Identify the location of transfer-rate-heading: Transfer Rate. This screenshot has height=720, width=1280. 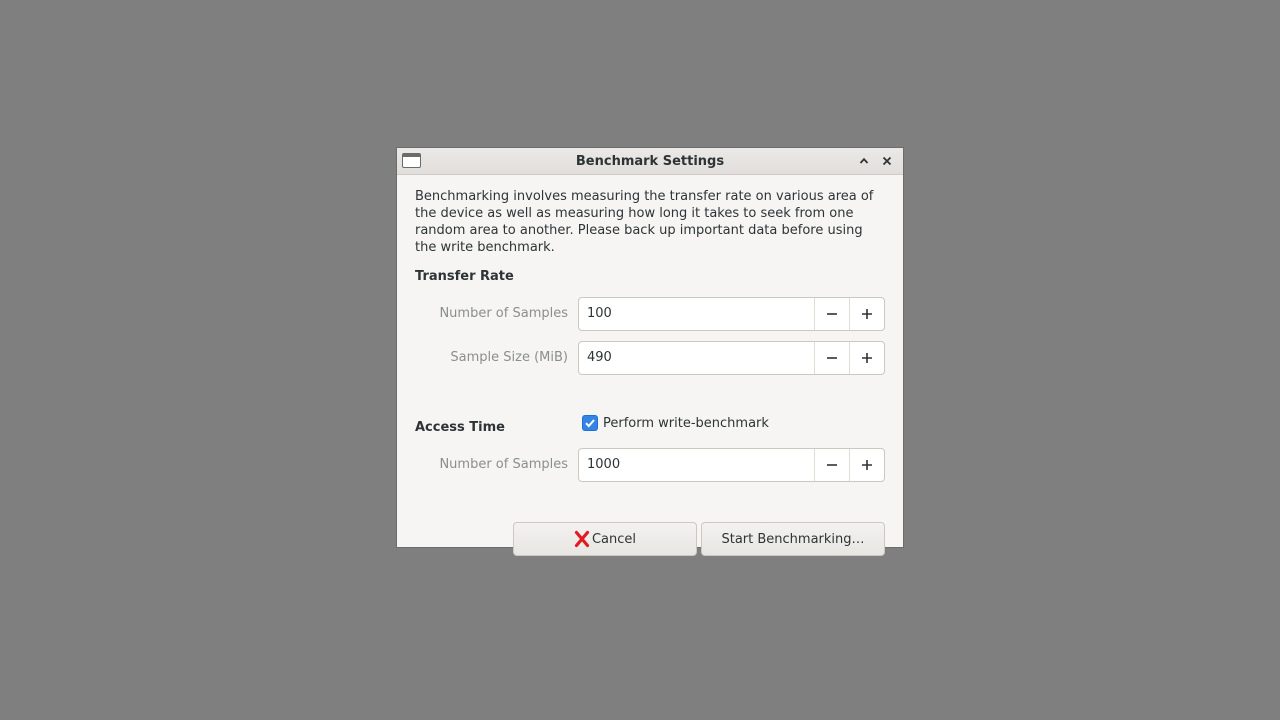
(464, 276).